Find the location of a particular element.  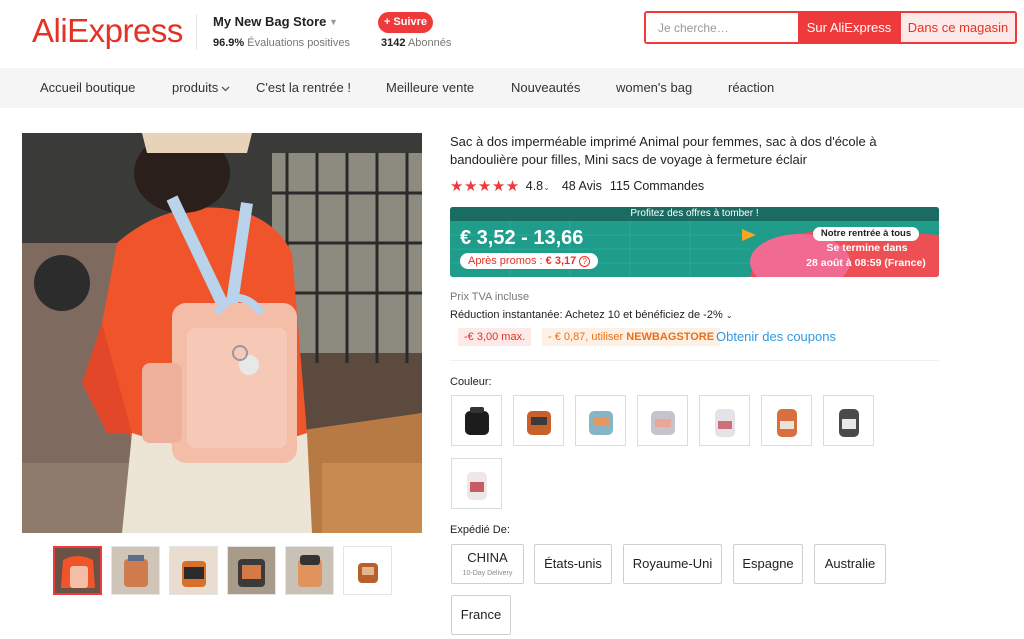

nav-item-womens-bag: women's bag is located at coordinates (654, 87).